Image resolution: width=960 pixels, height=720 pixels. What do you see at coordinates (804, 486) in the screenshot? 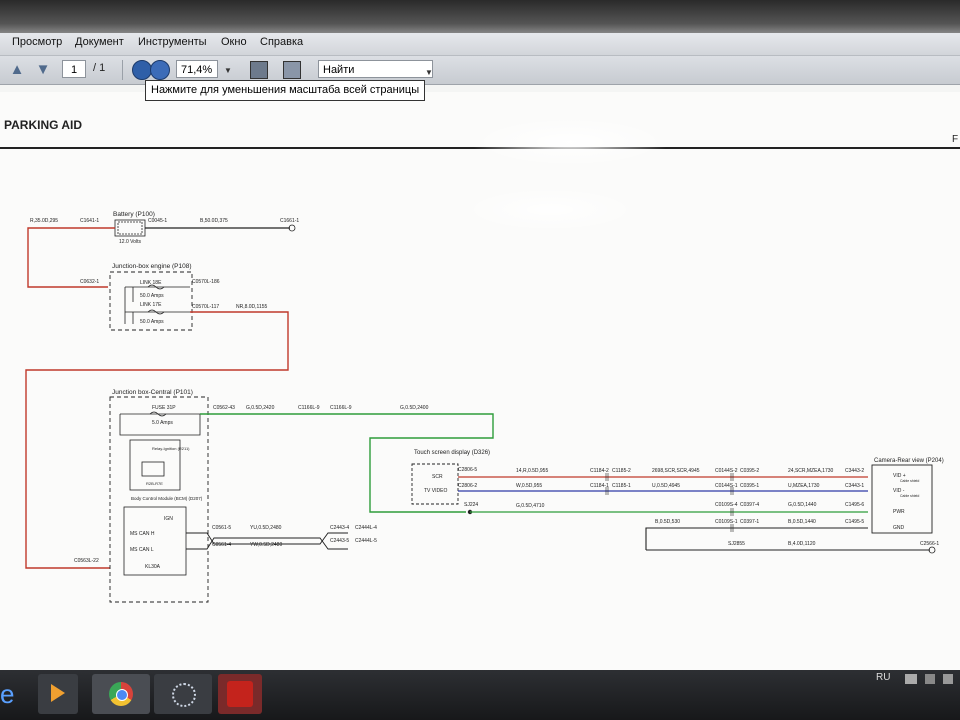
I see `tv-wire2: U,MZEA,1730` at bounding box center [804, 486].